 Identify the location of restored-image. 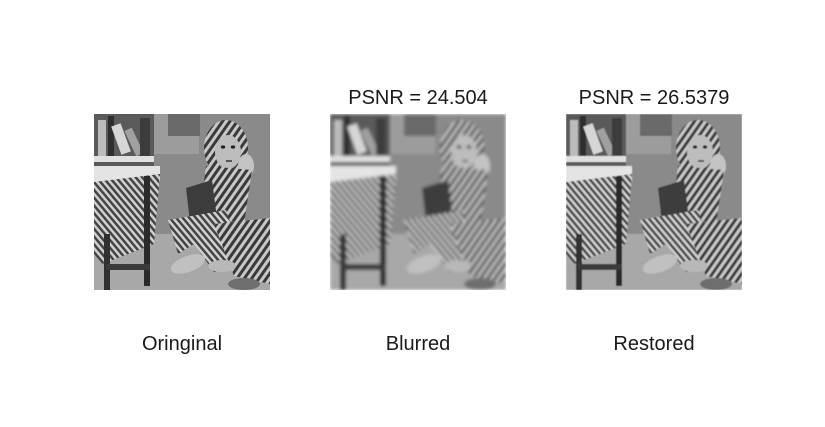
(654, 202).